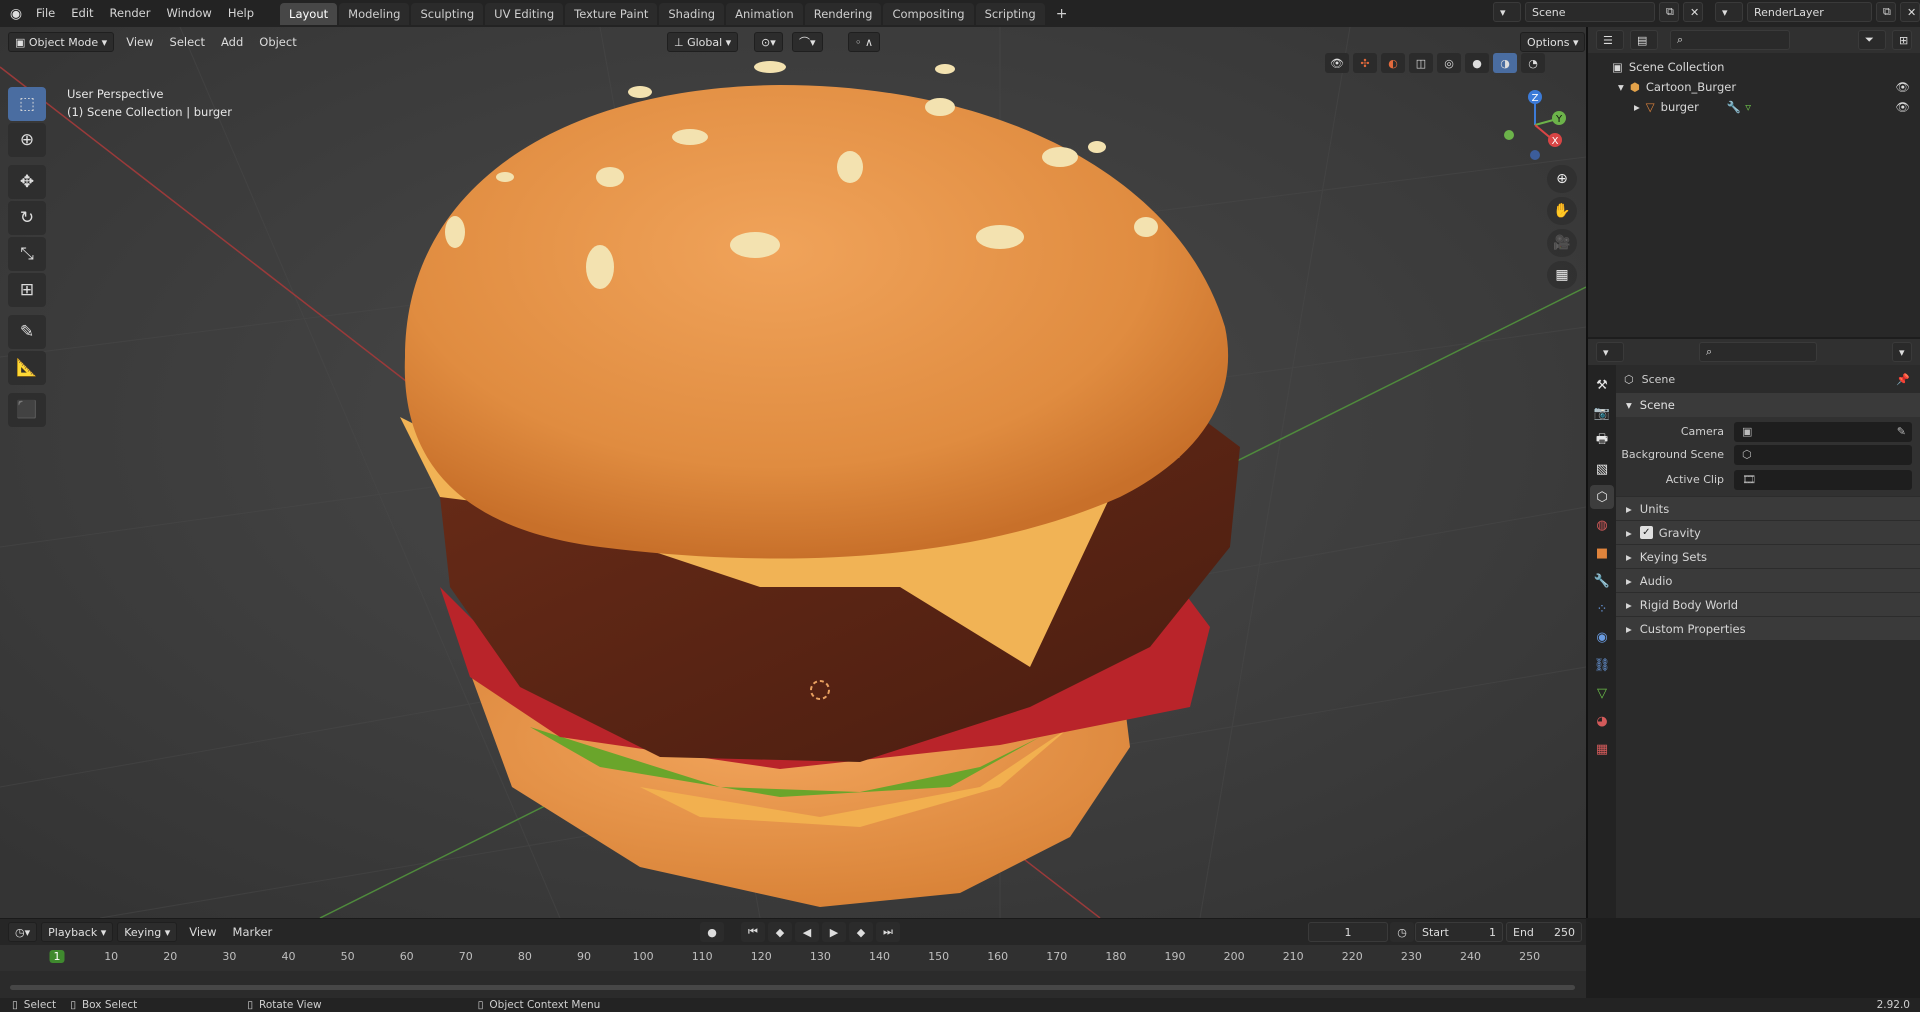  I want to click on menu-render: Render, so click(130, 13).